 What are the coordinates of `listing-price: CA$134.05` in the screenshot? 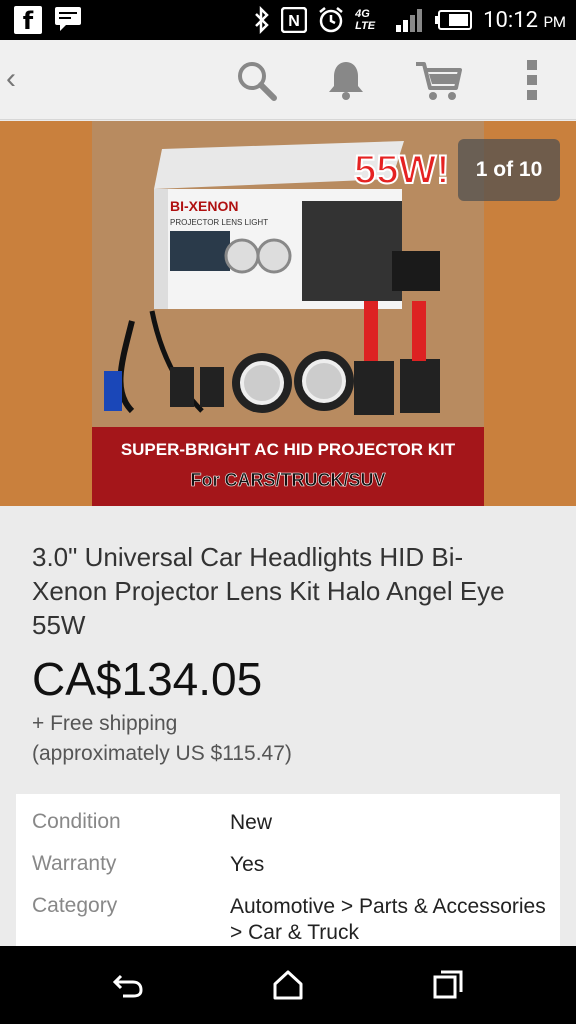 It's located at (147, 679).